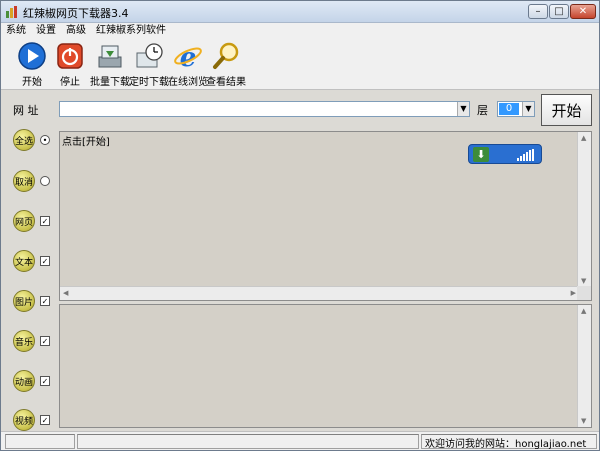  Describe the element at coordinates (506, 444) in the screenshot. I see `status-text: 欢迎访问我的网站：honglajiao.net` at that location.